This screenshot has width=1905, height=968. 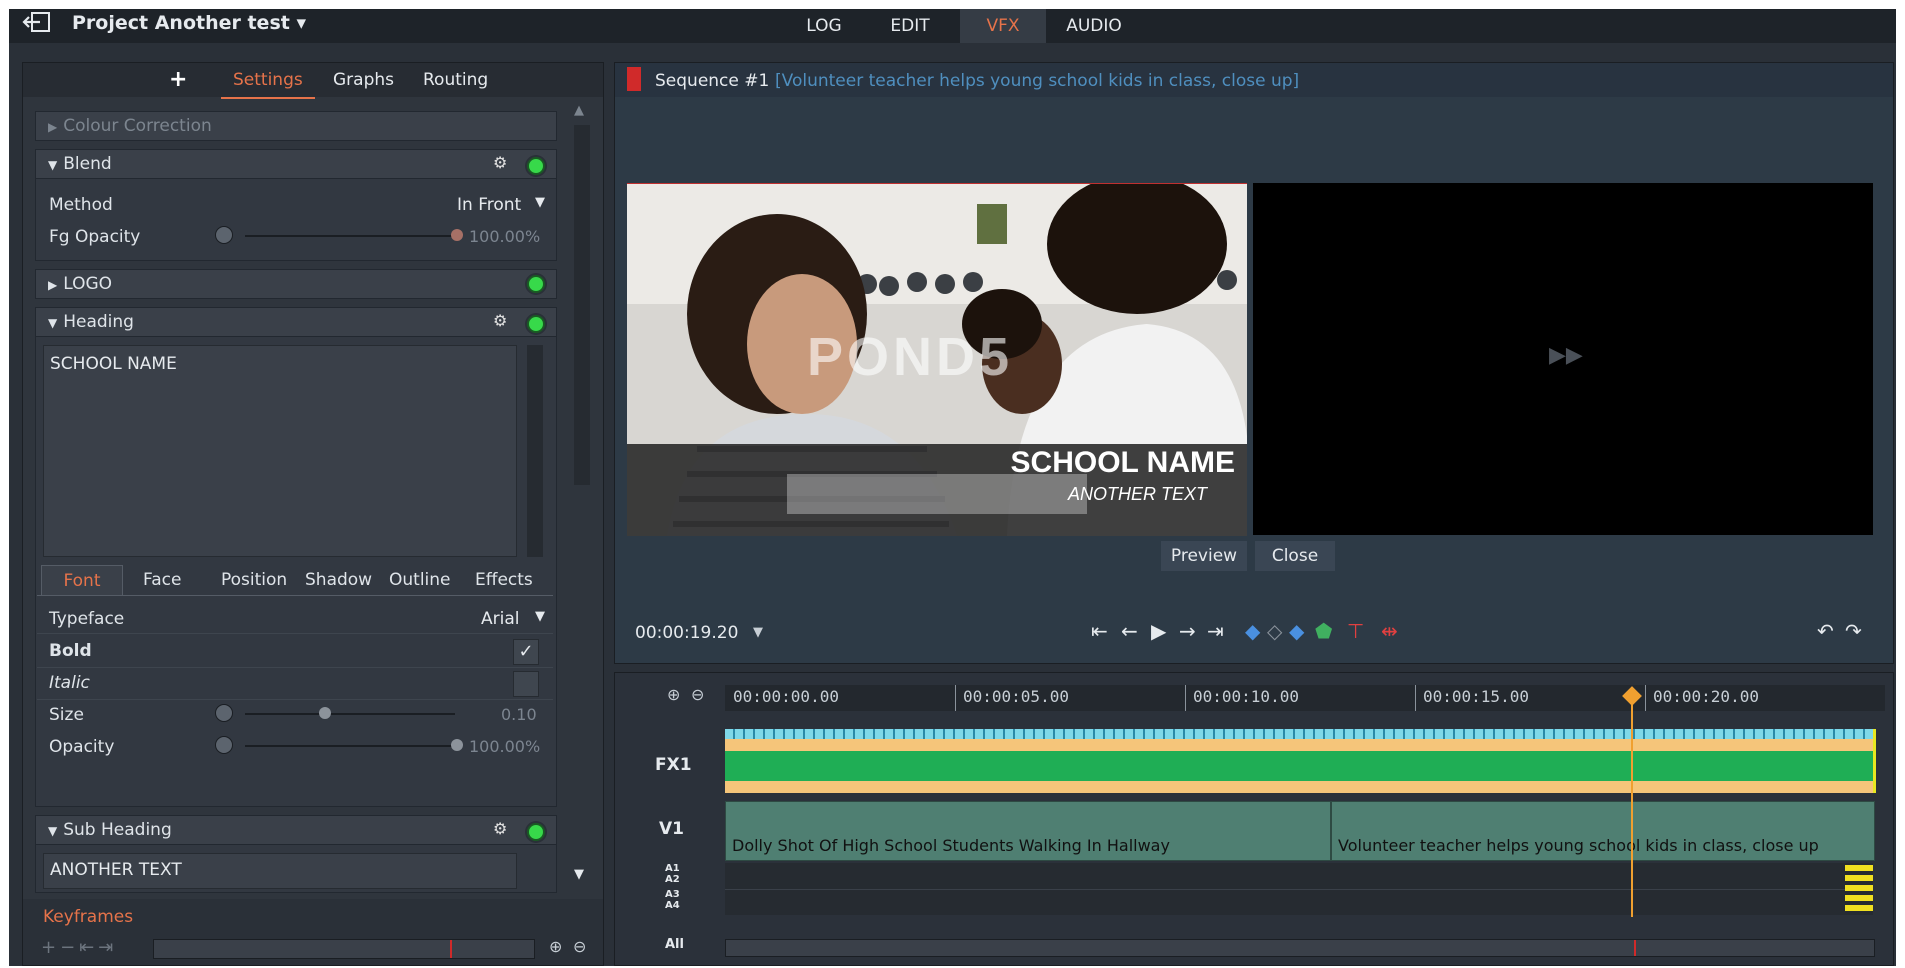 I want to click on mark-in-icon: ◆, so click(x=1252, y=631).